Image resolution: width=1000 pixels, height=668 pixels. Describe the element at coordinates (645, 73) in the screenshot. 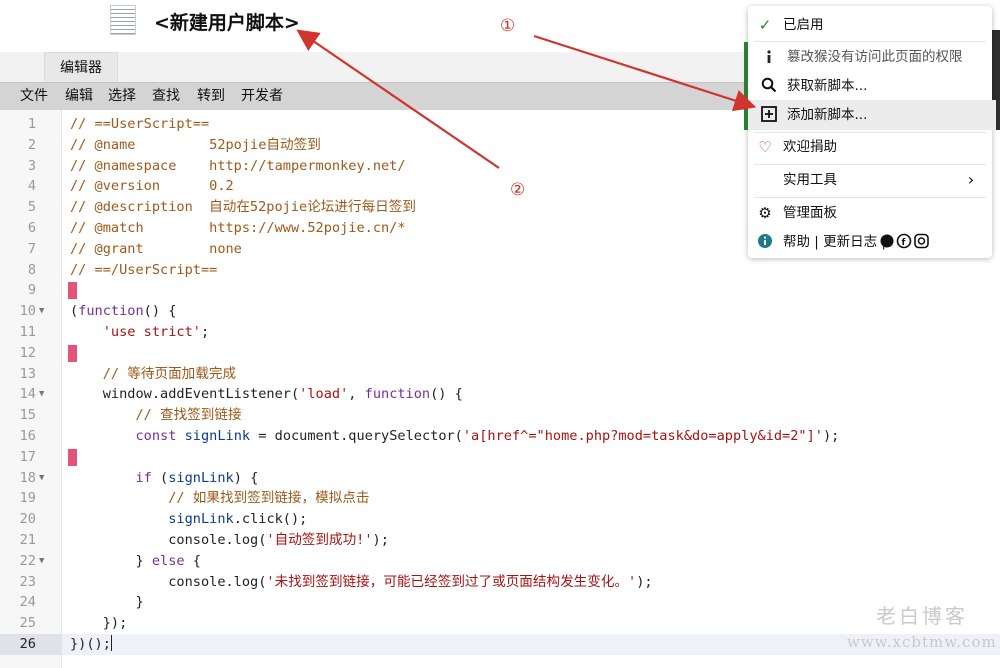

I see `arrow-to-add-script` at that location.